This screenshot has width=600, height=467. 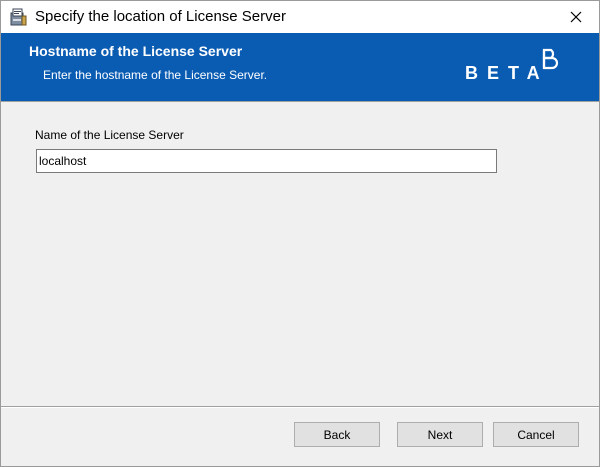 I want to click on window-title: Specify the location of License Server, so click(x=160, y=16).